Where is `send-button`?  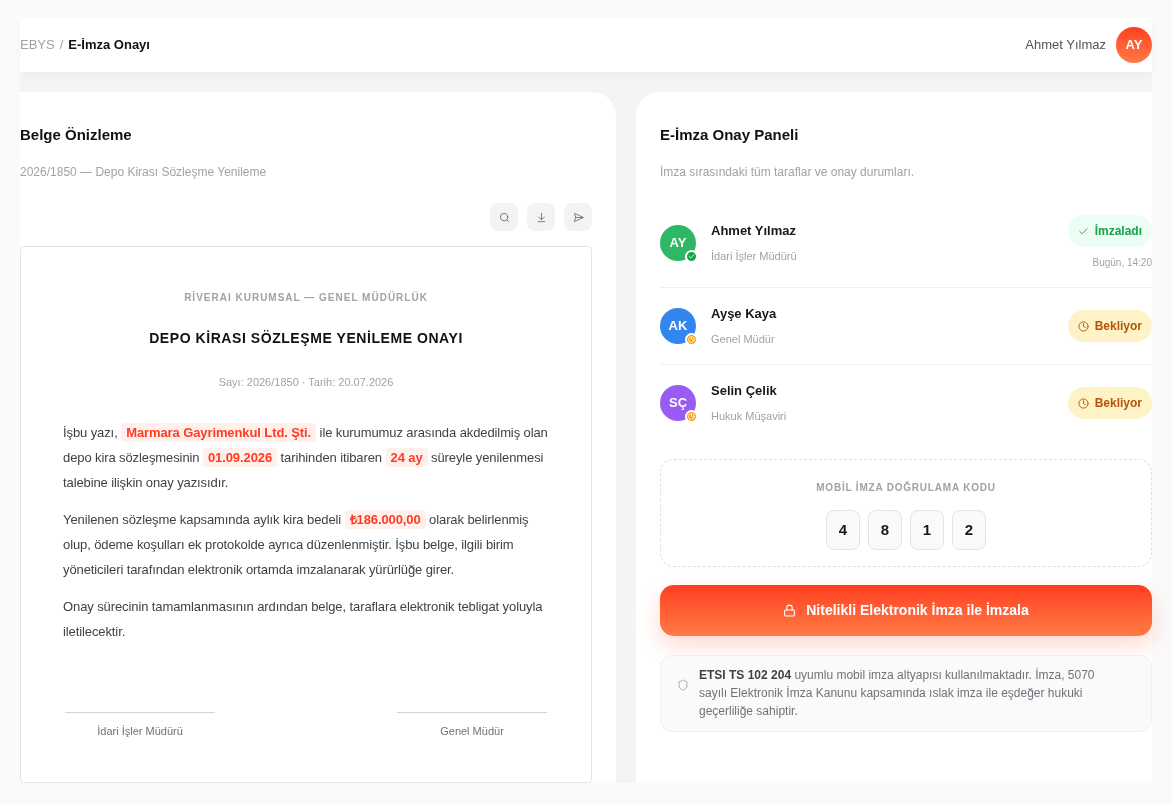 send-button is located at coordinates (578, 217).